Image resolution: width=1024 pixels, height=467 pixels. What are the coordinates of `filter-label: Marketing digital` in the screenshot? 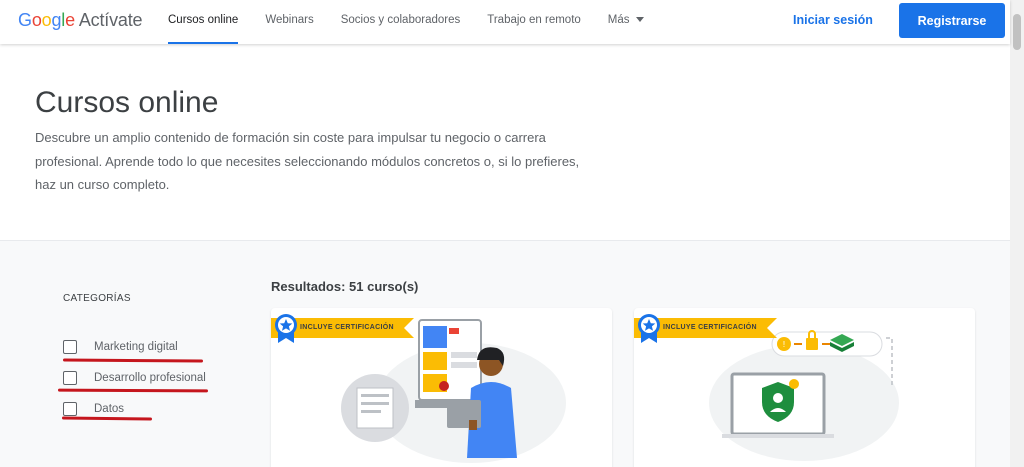 It's located at (136, 347).